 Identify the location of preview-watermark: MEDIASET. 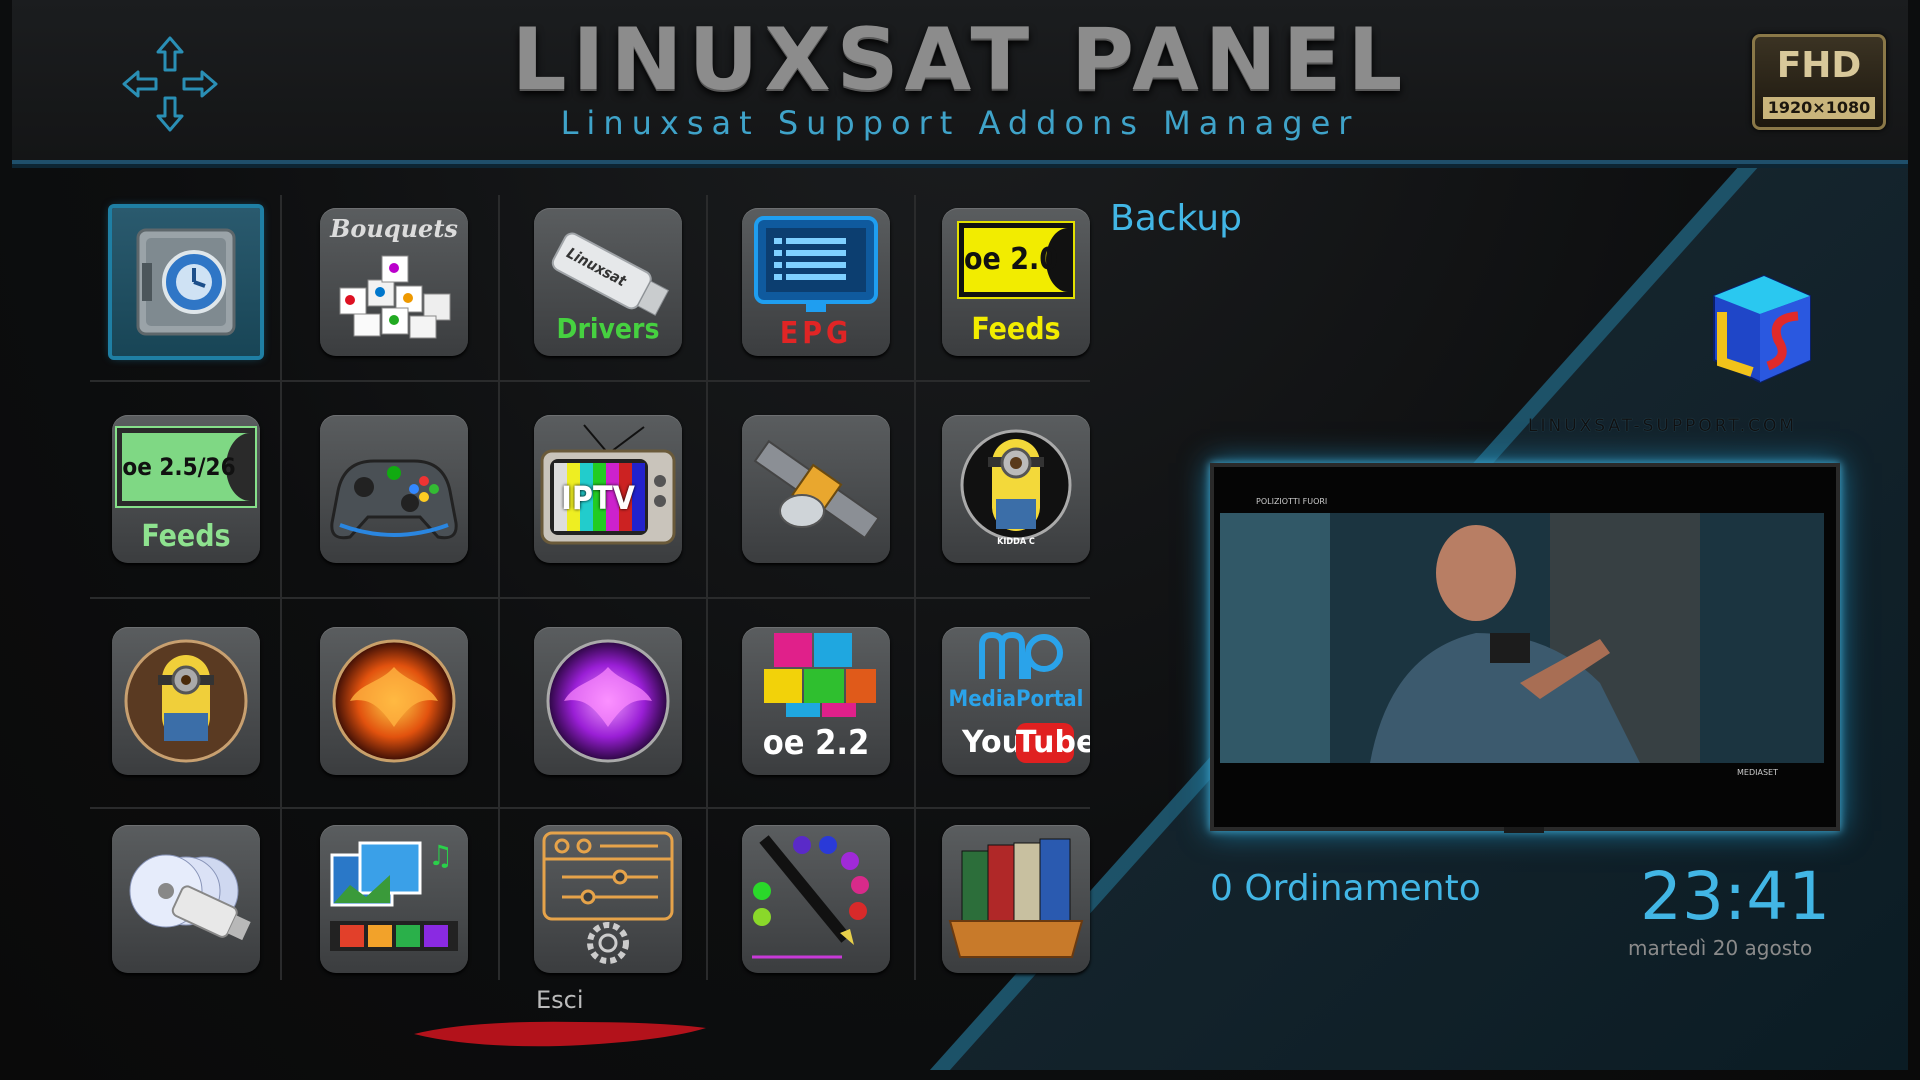
(1757, 772).